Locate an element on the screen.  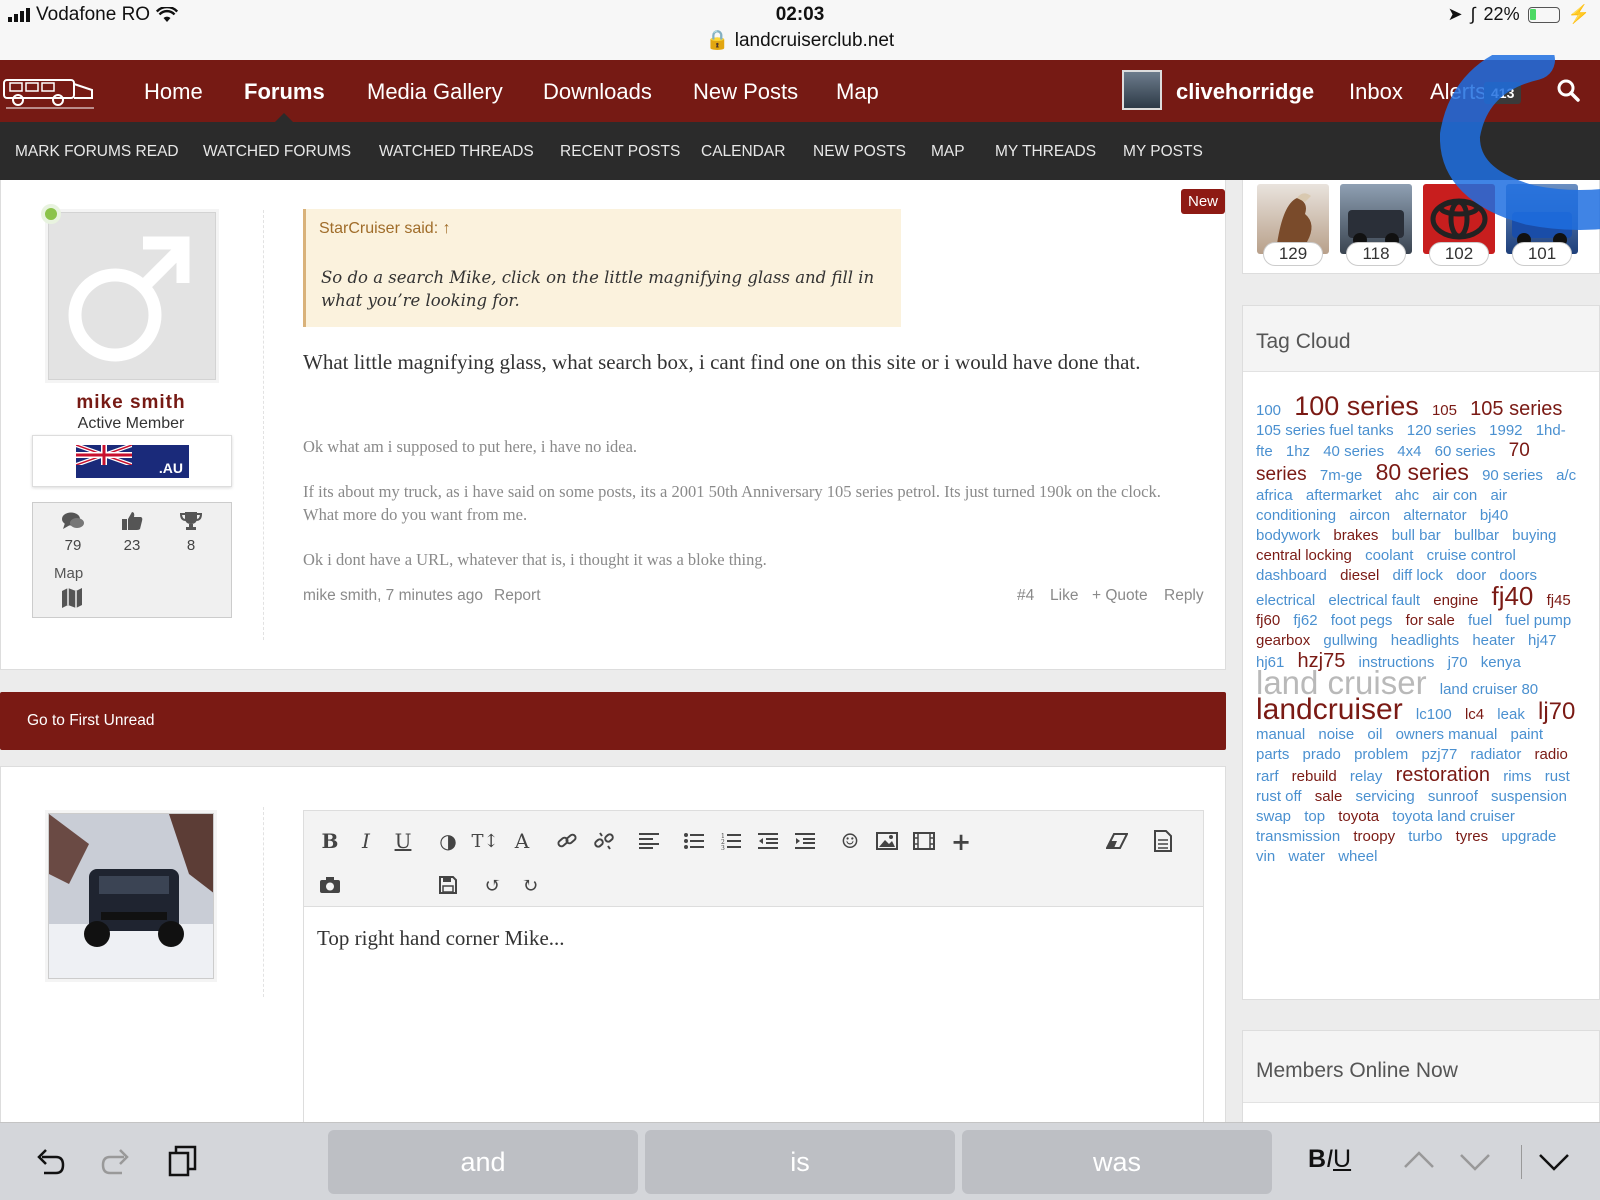
tag-link: 7m-ge is located at coordinates (1341, 475).